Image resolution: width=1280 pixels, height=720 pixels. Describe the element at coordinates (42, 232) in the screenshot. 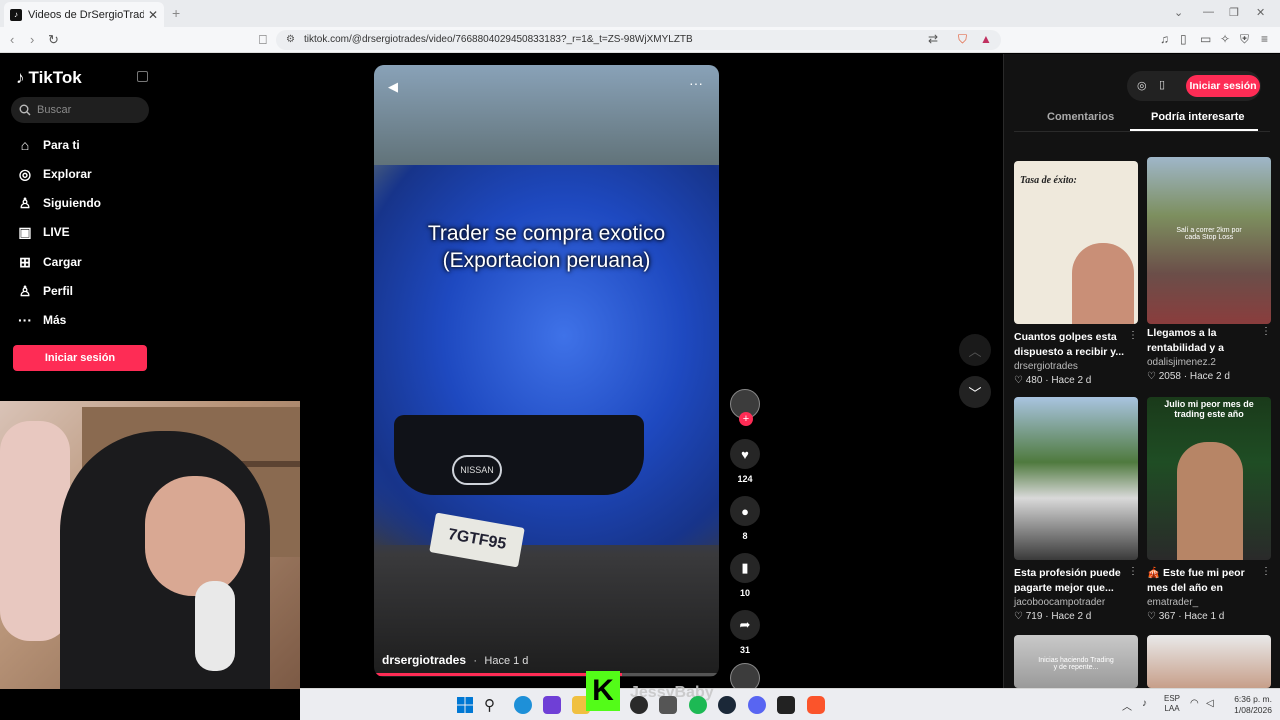

I see `nav-item-live: ▣ LIVE` at that location.